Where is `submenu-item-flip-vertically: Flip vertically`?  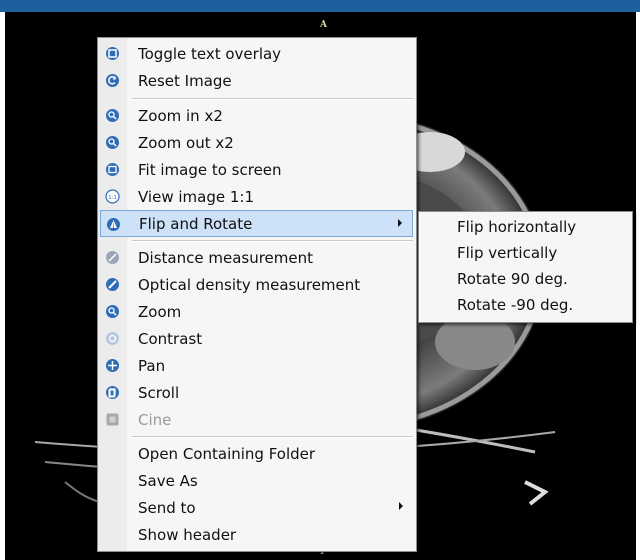 submenu-item-flip-vertically: Flip vertically is located at coordinates (525, 253).